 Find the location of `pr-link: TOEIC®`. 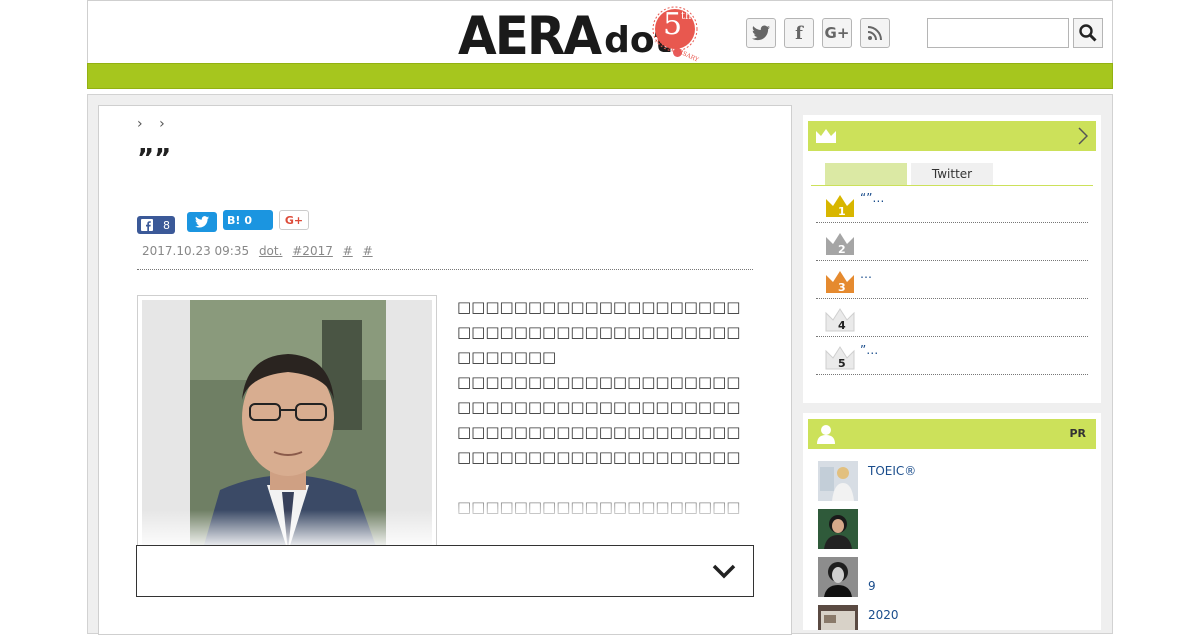

pr-link: TOEIC® is located at coordinates (892, 471).